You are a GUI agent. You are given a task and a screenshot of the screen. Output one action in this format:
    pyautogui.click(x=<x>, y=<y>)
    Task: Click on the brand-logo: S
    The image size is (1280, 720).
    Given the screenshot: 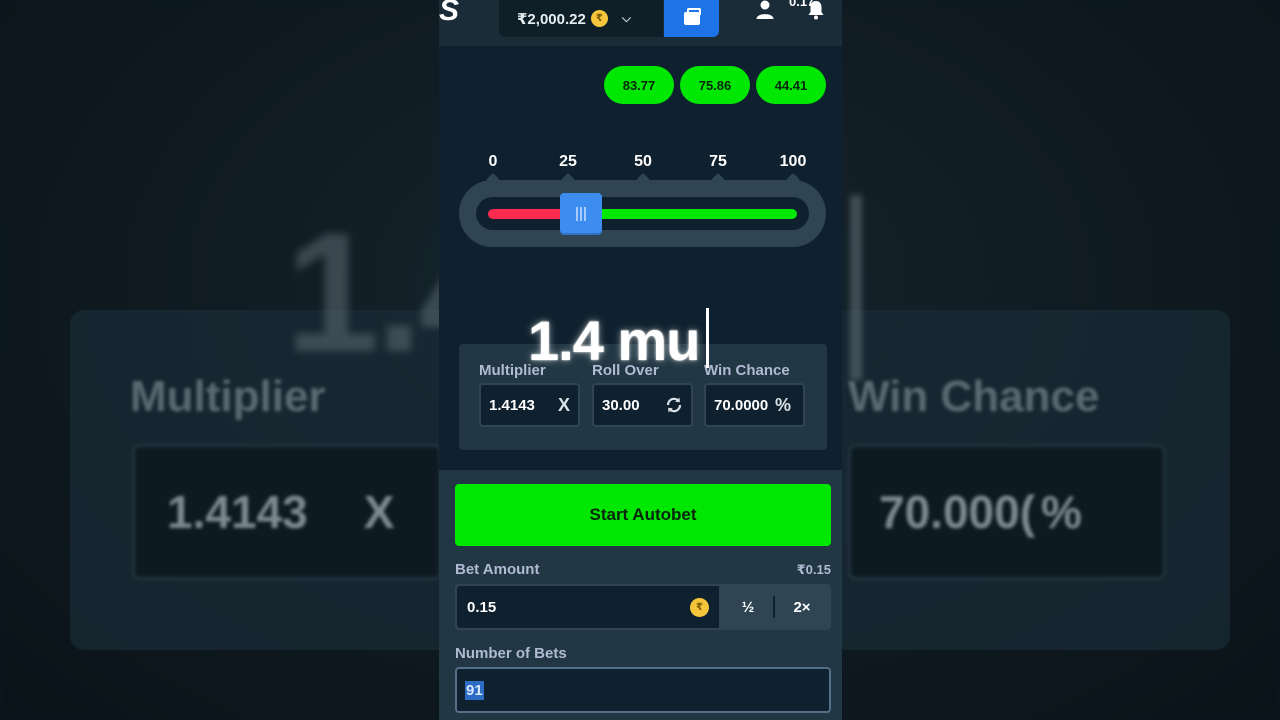 What is the action you would take?
    pyautogui.click(x=461, y=13)
    